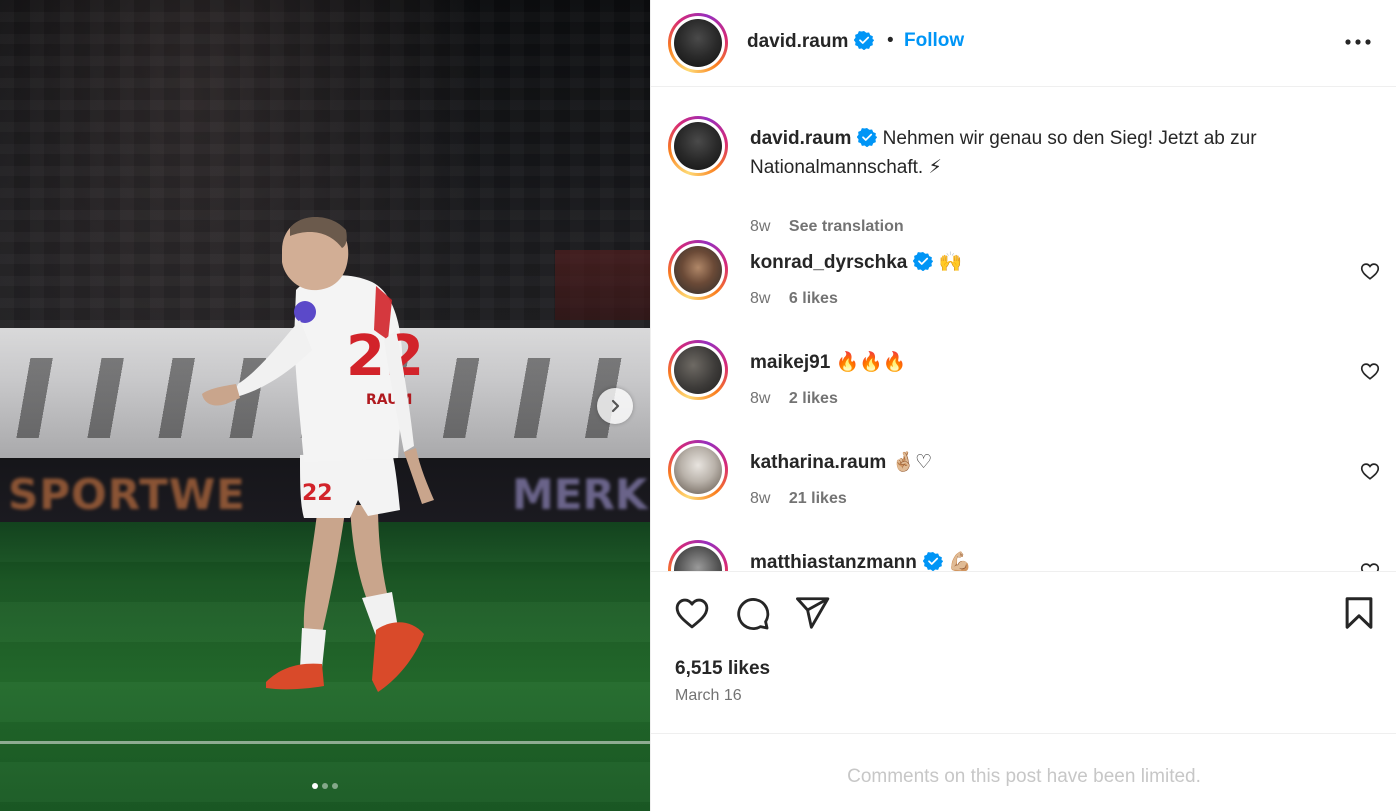  I want to click on author-username: david.raum, so click(811, 41).